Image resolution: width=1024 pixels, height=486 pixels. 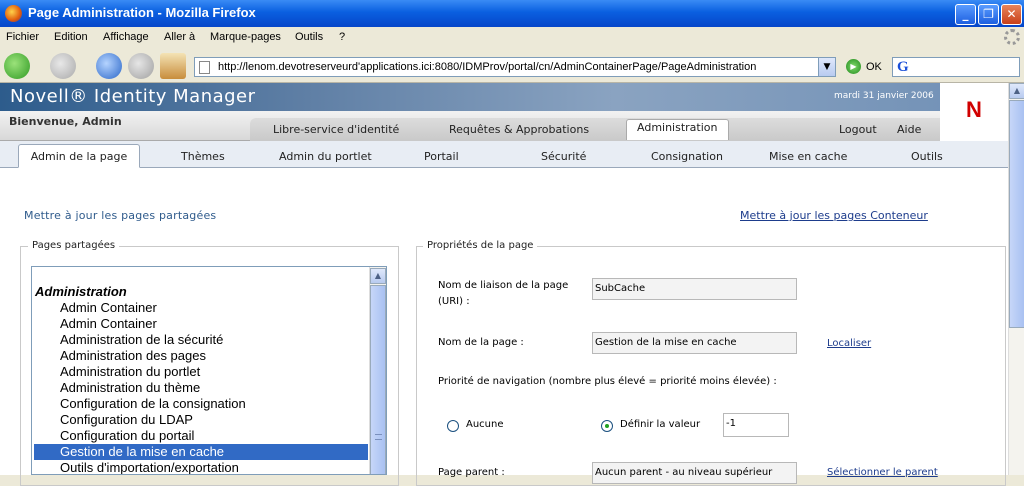 What do you see at coordinates (133, 96) in the screenshot?
I see `brand-title: Novell® Identity Manager` at bounding box center [133, 96].